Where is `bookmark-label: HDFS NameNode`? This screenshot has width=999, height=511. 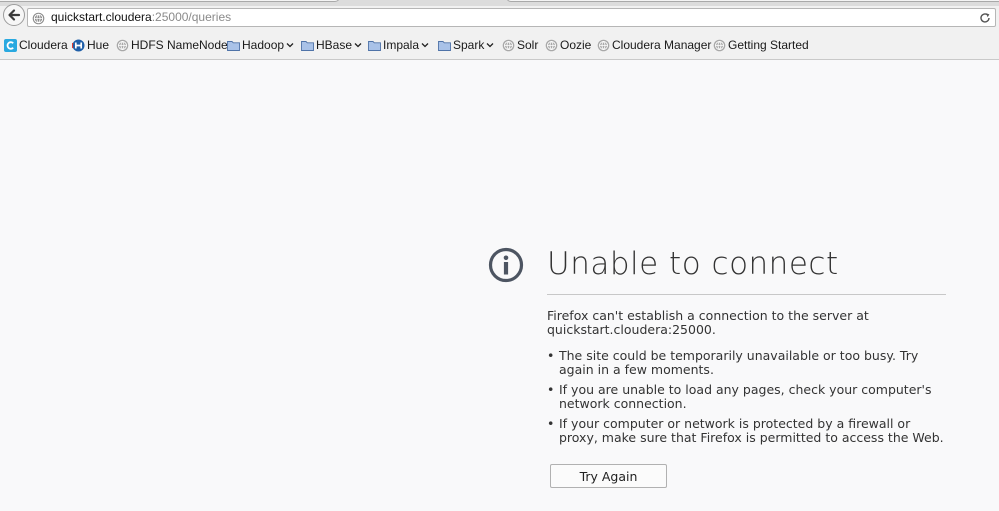 bookmark-label: HDFS NameNode is located at coordinates (179, 45).